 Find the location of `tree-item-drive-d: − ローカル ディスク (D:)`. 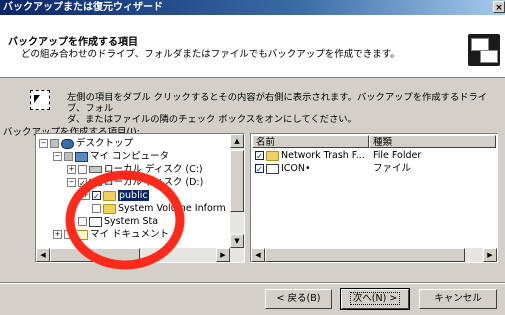

tree-item-drive-d: − ローカル ディスク (D:) is located at coordinates (135, 183).